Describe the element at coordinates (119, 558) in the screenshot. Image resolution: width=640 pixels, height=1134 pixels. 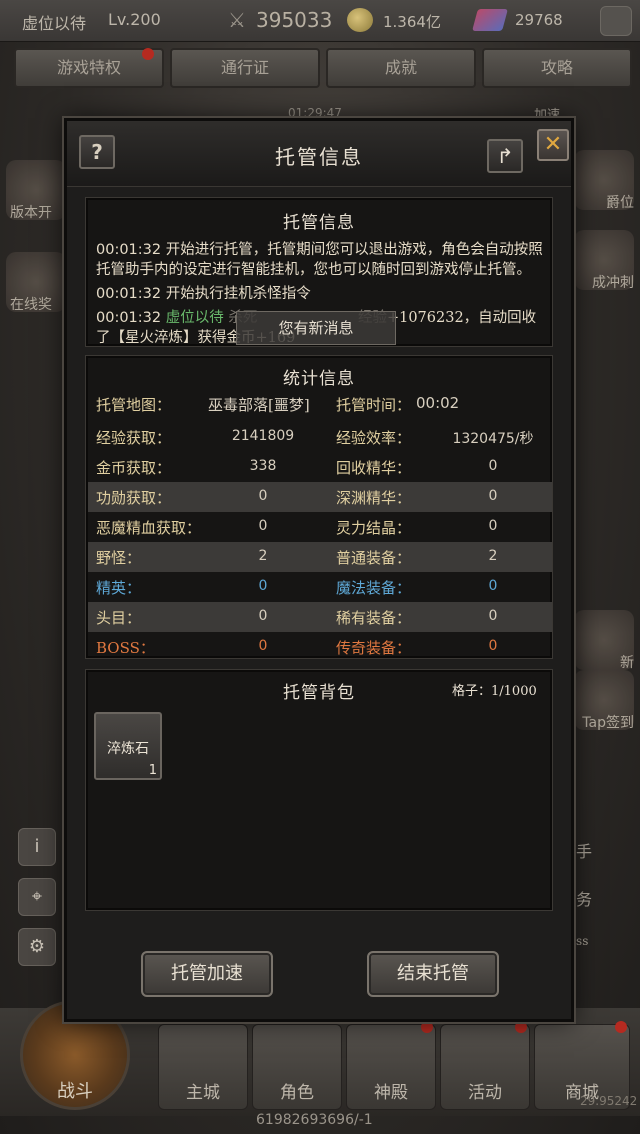
I see `stat-label: 野怪：` at that location.